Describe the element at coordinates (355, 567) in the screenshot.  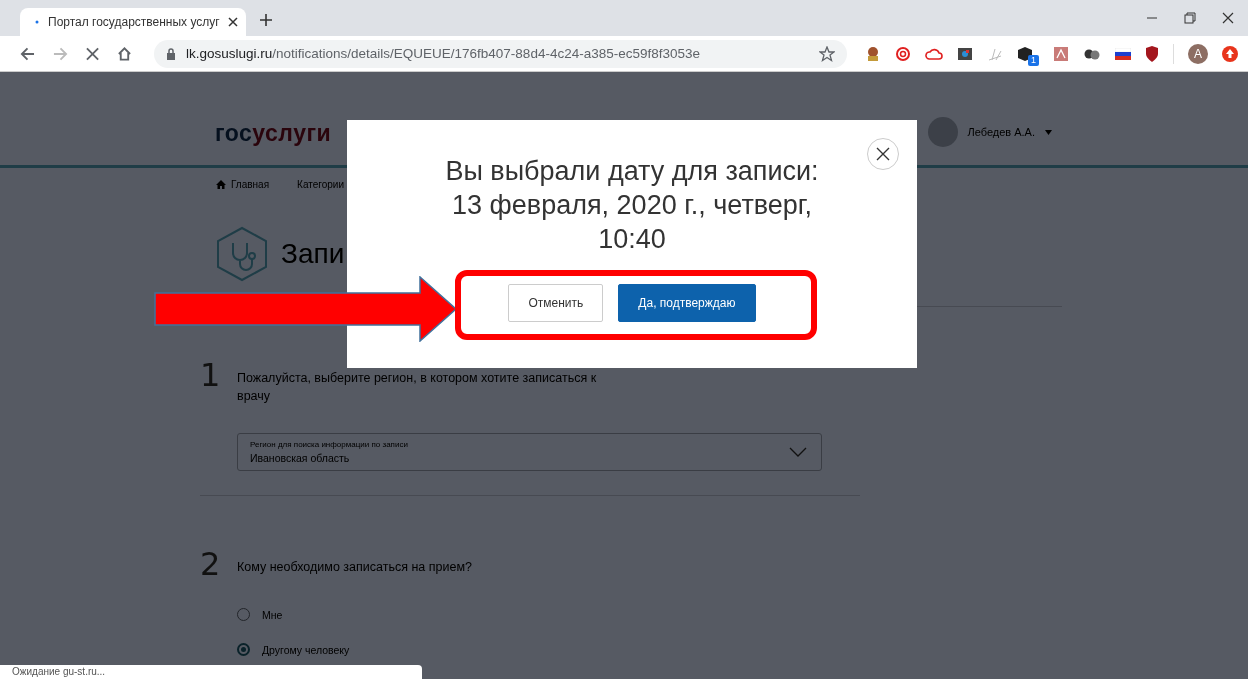
I see `step-question: Кому необходимо записаться на прием?` at that location.